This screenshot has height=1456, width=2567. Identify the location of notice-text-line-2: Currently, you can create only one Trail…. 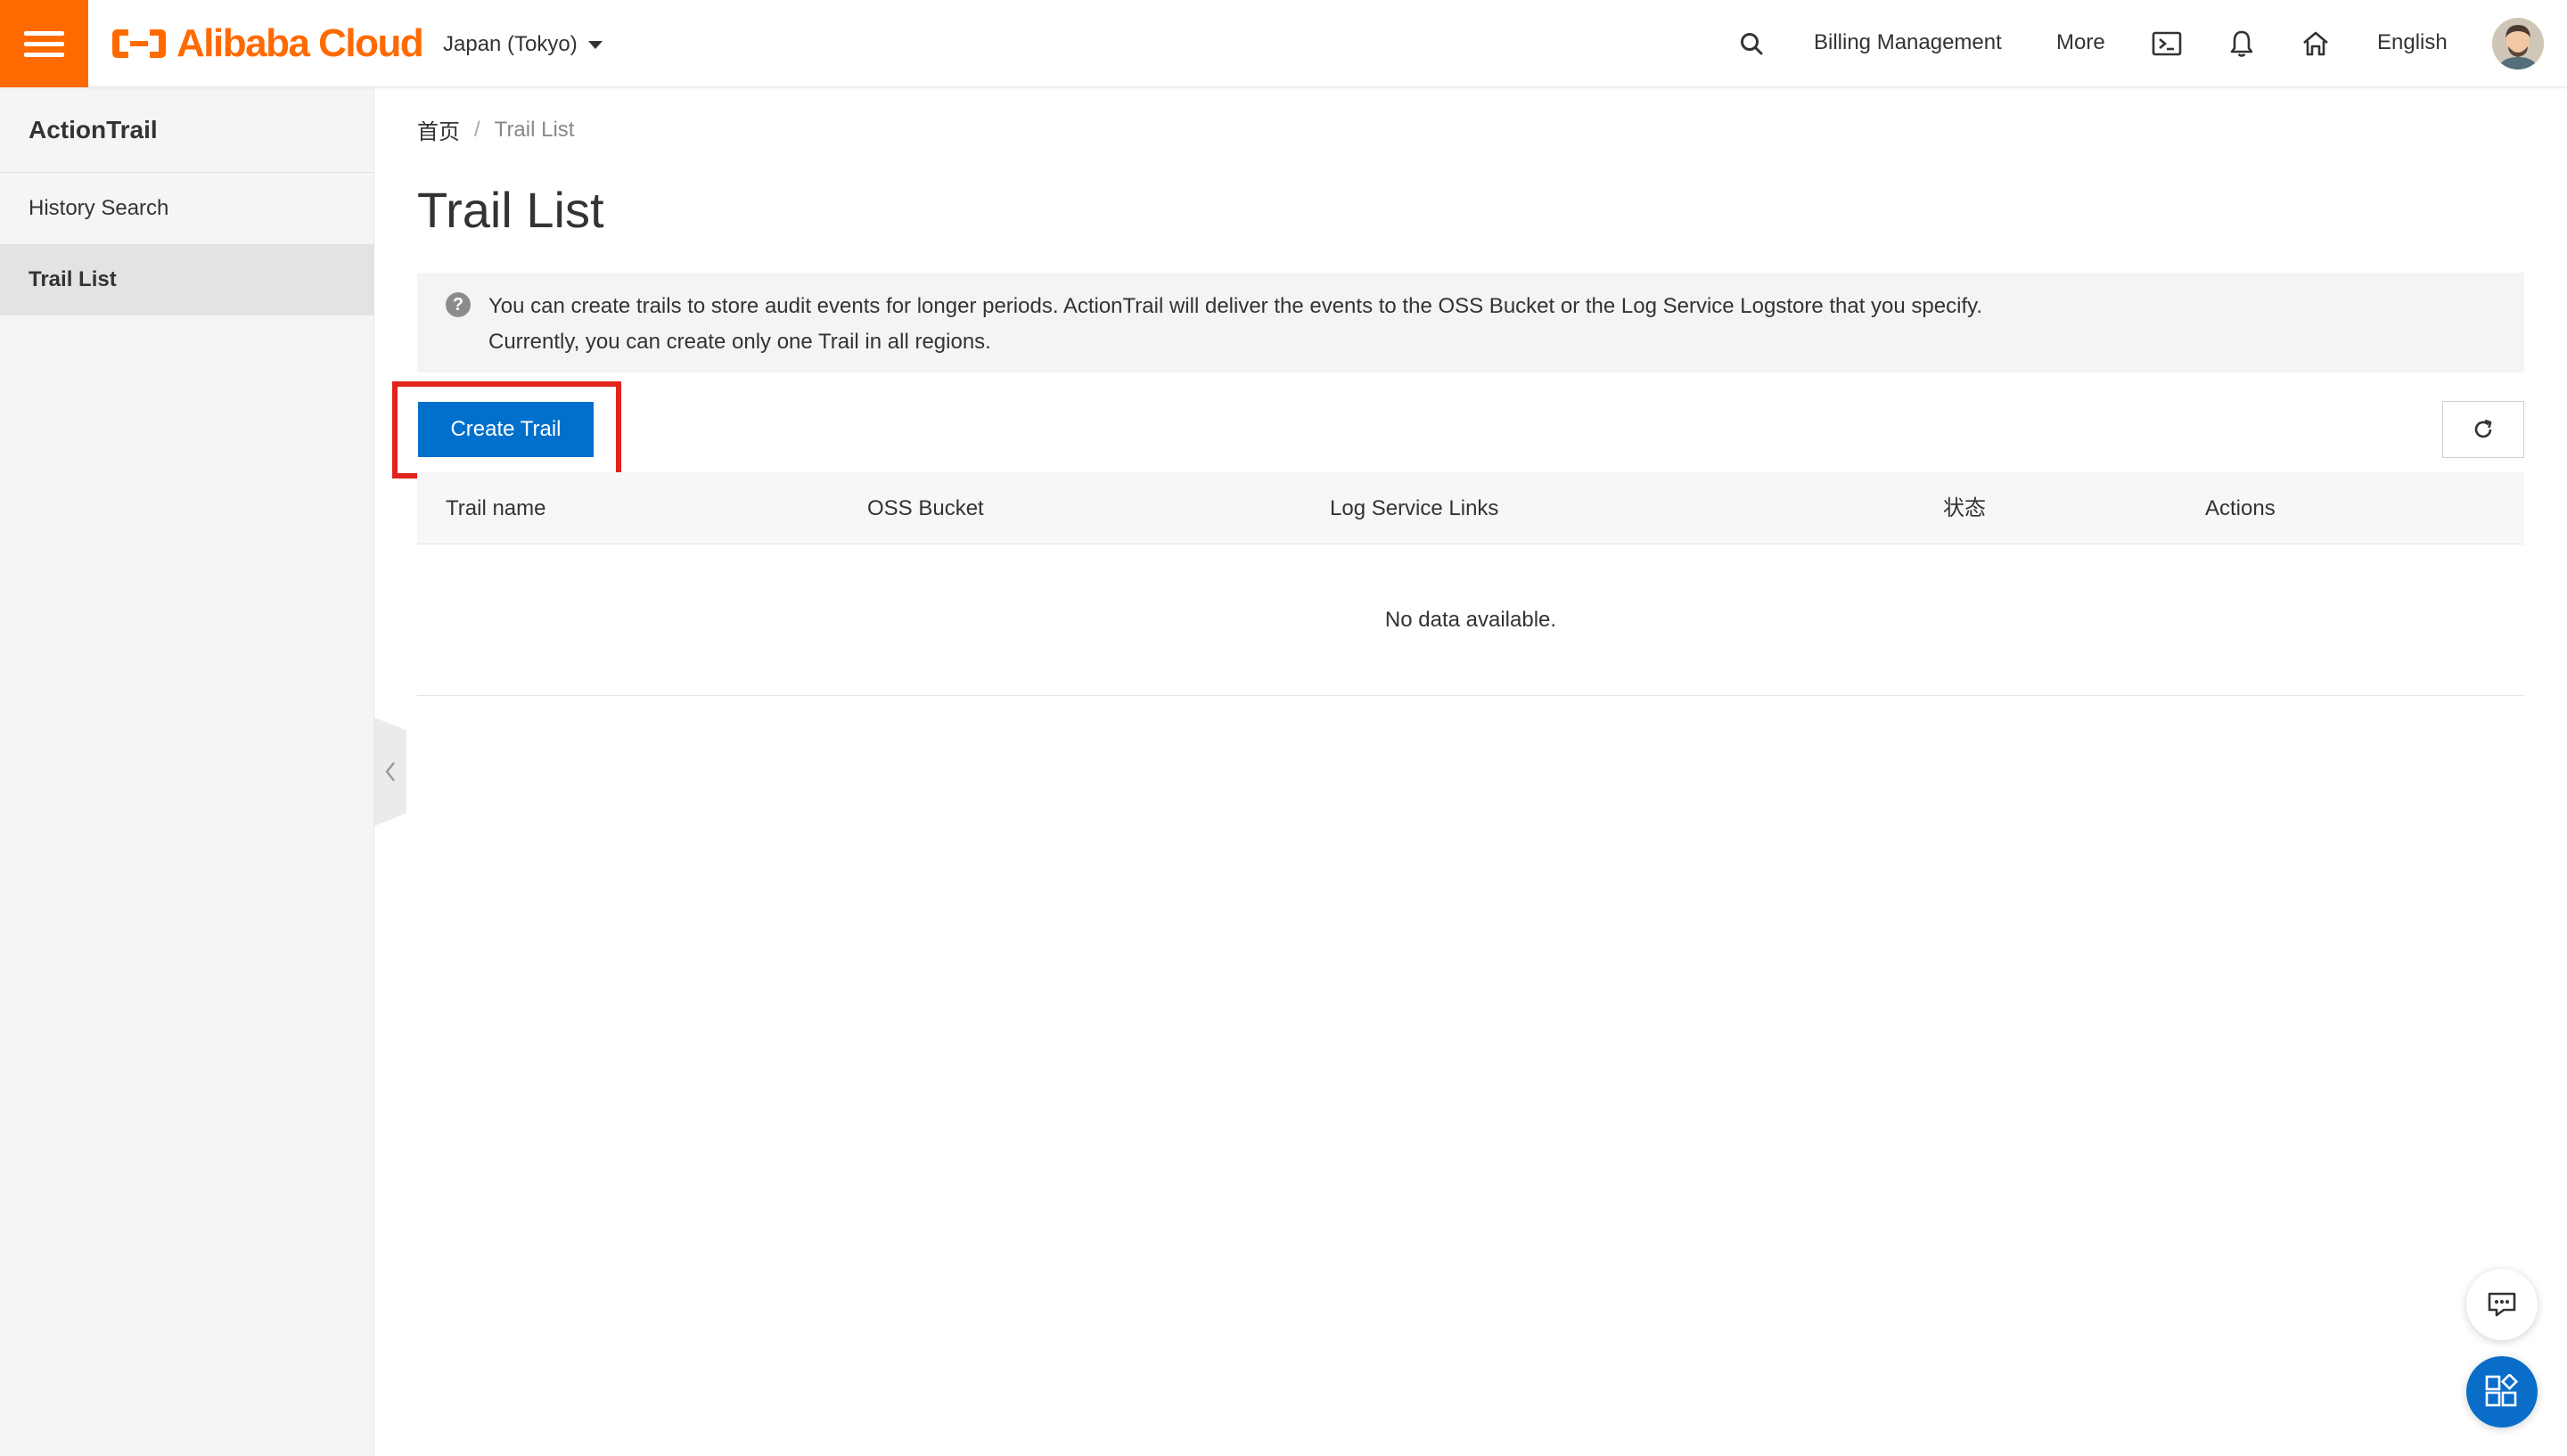
(740, 342).